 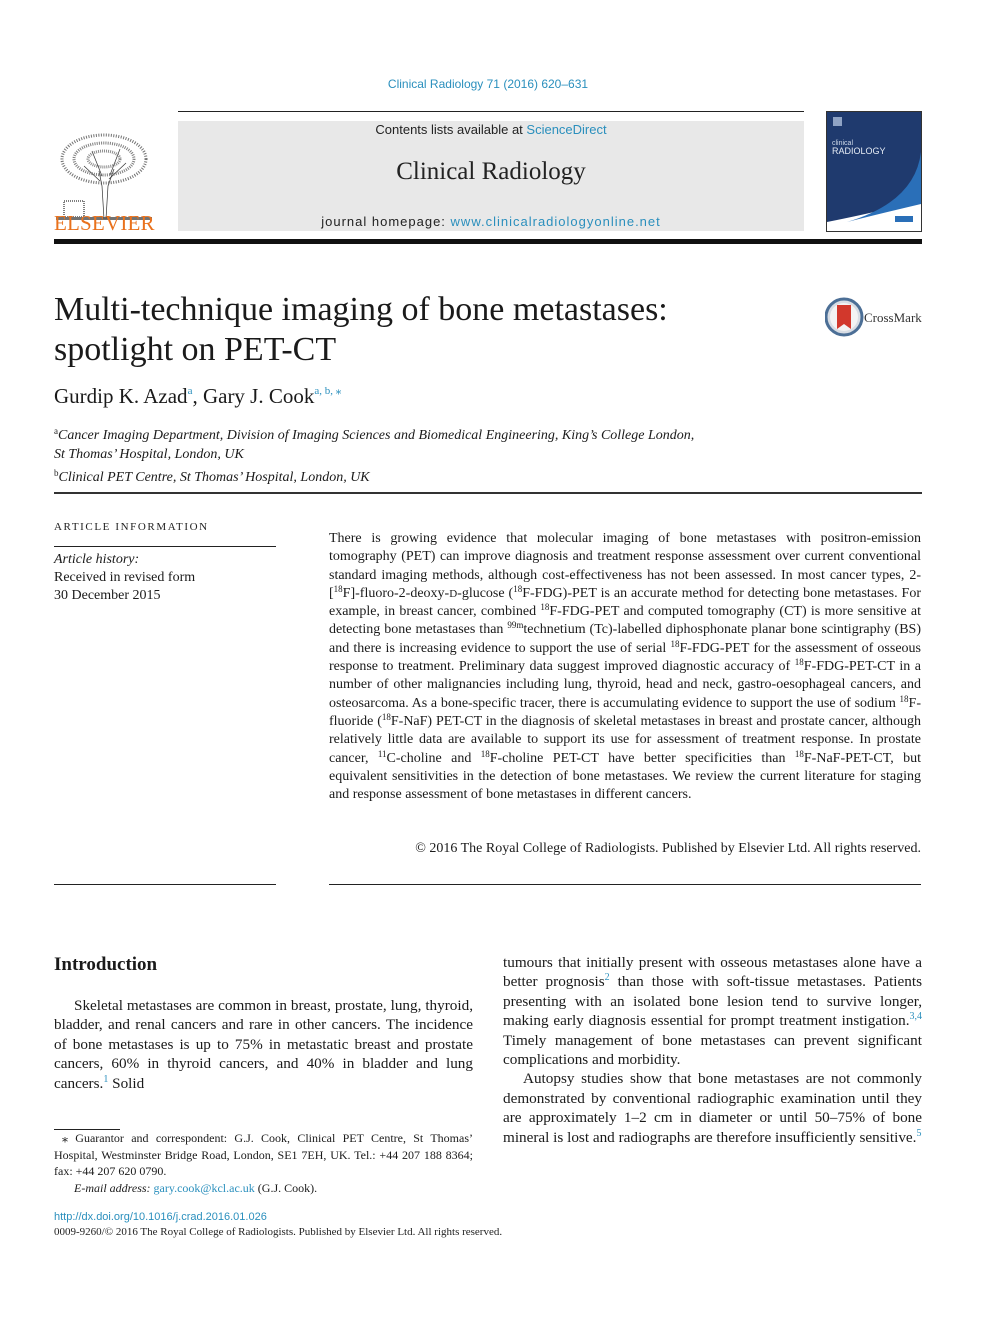 What do you see at coordinates (491, 111) in the screenshot?
I see `header-rule` at bounding box center [491, 111].